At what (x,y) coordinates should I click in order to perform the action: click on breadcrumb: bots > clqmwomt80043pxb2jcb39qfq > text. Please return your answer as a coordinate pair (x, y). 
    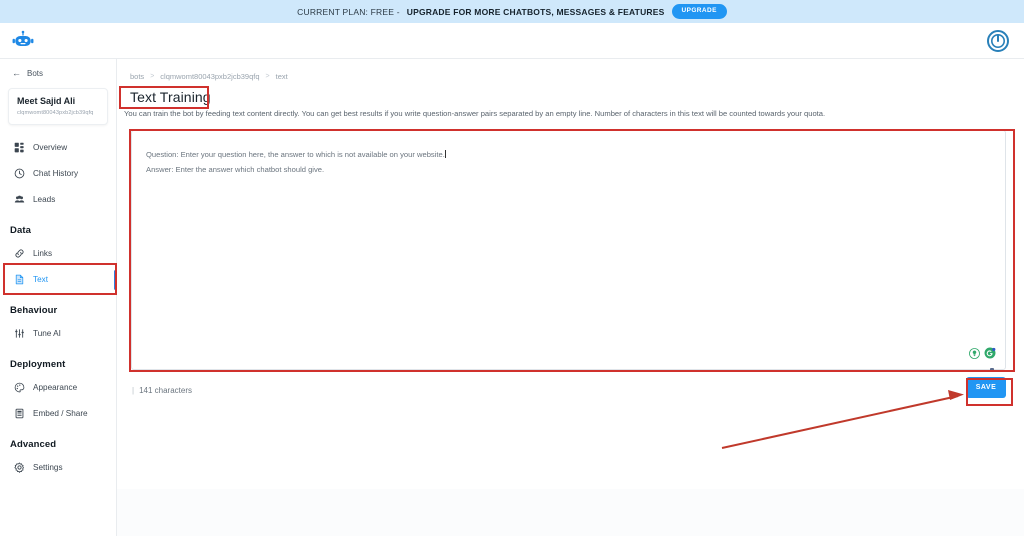
    Looking at the image, I should click on (209, 76).